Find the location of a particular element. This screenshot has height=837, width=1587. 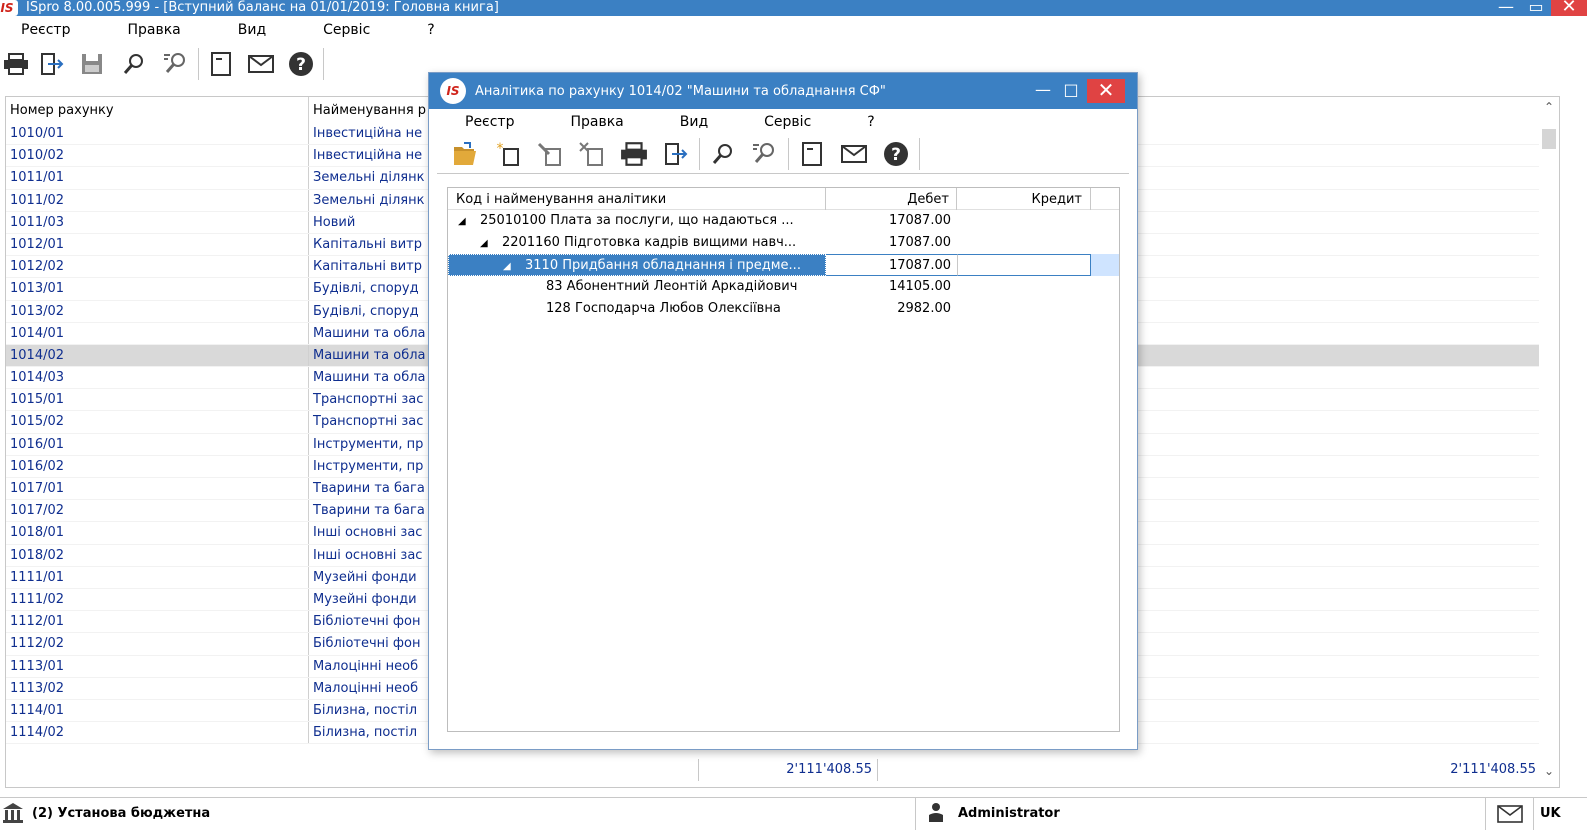

search-icon is located at coordinates (134, 64).